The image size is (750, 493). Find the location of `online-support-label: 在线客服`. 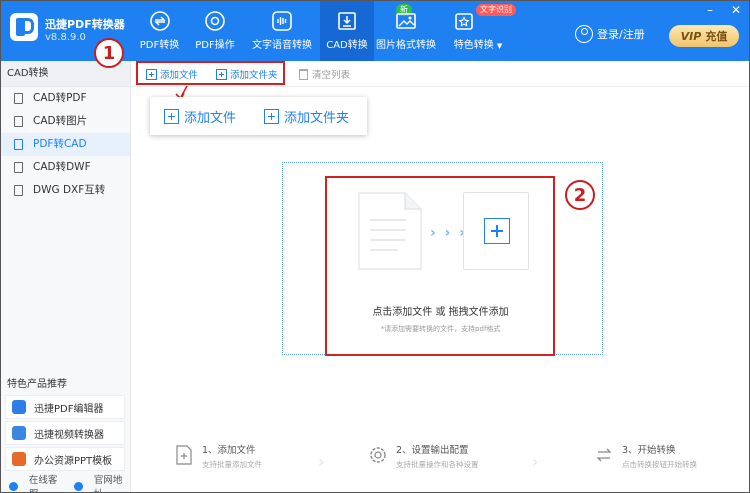

online-support-label: 在线客服 is located at coordinates (43, 483).